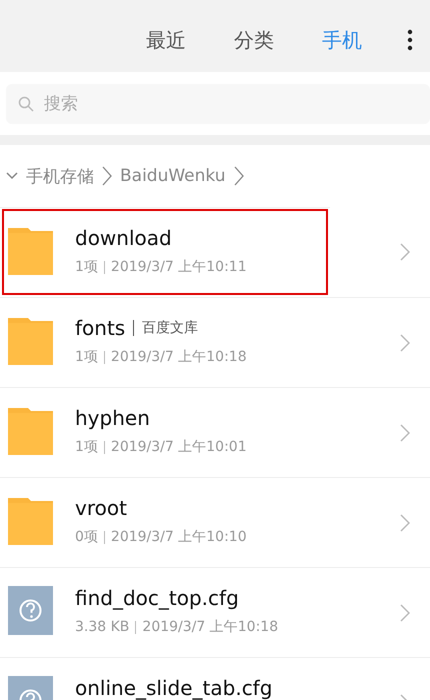 This screenshot has width=430, height=700. Describe the element at coordinates (215, 432) in the screenshot. I see `file-list-item: hyphen 1项 2019/3/7 上午10:01` at that location.